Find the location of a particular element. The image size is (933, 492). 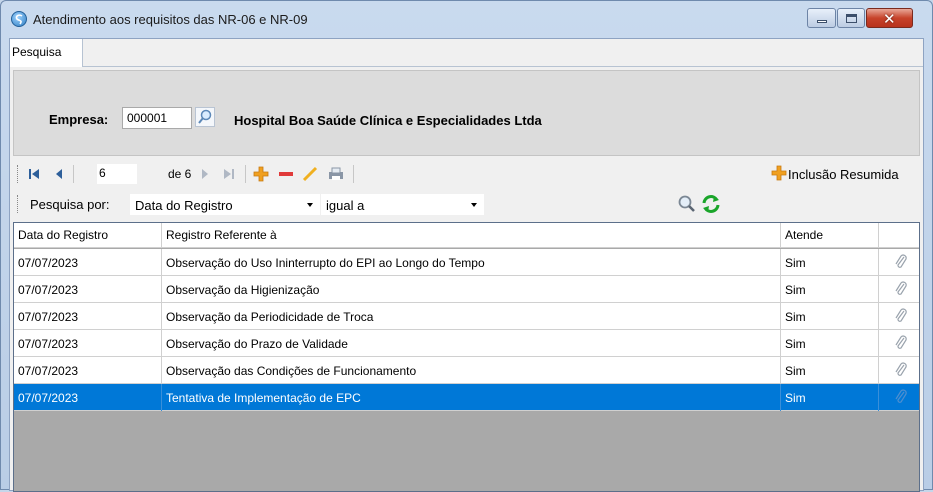

minimize-button is located at coordinates (821, 18).